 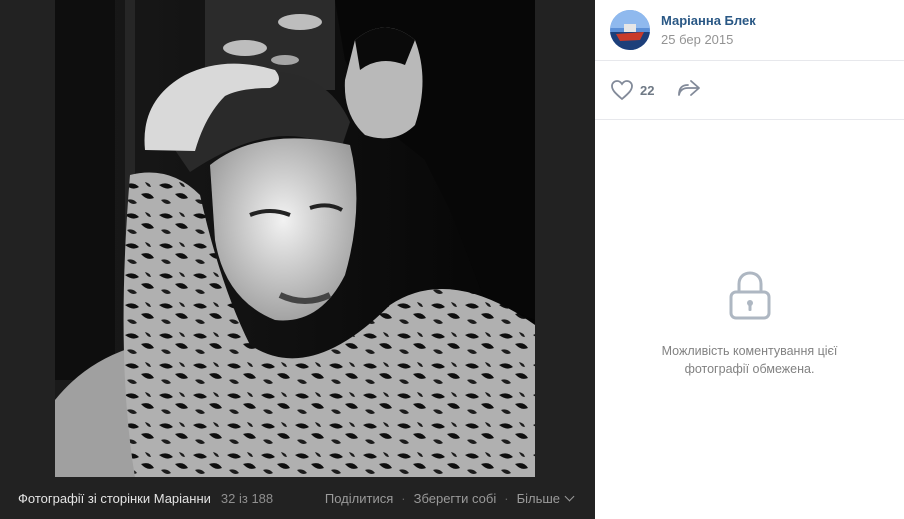 I want to click on author-header: Маріанна Блек 25 бер 2015, so click(x=749, y=30).